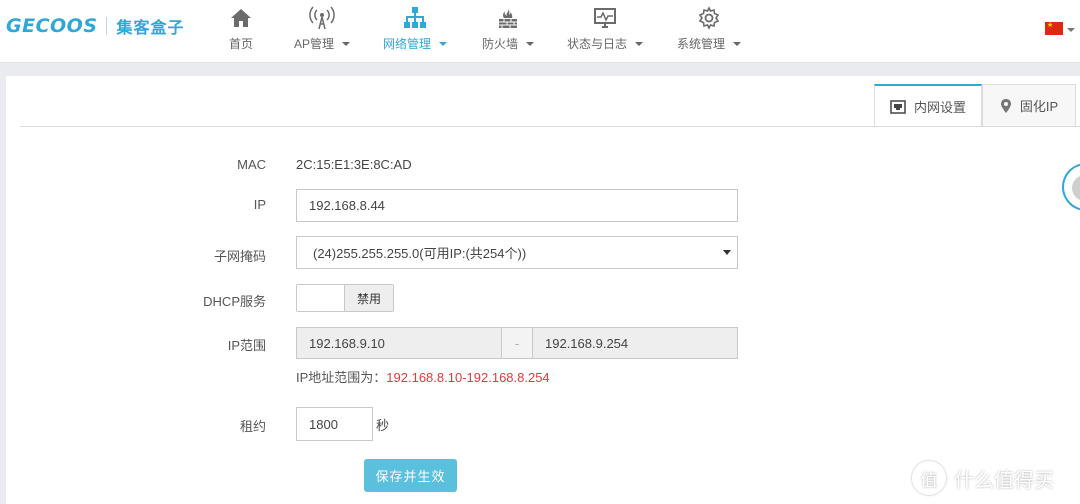 The height and width of the screenshot is (504, 1080). What do you see at coordinates (540, 31) in the screenshot?
I see `top-navigation-bar: GECOOS 集客盒子 首页 AP管理 网络管理 防火墙 状态与日志 系统管理` at bounding box center [540, 31].